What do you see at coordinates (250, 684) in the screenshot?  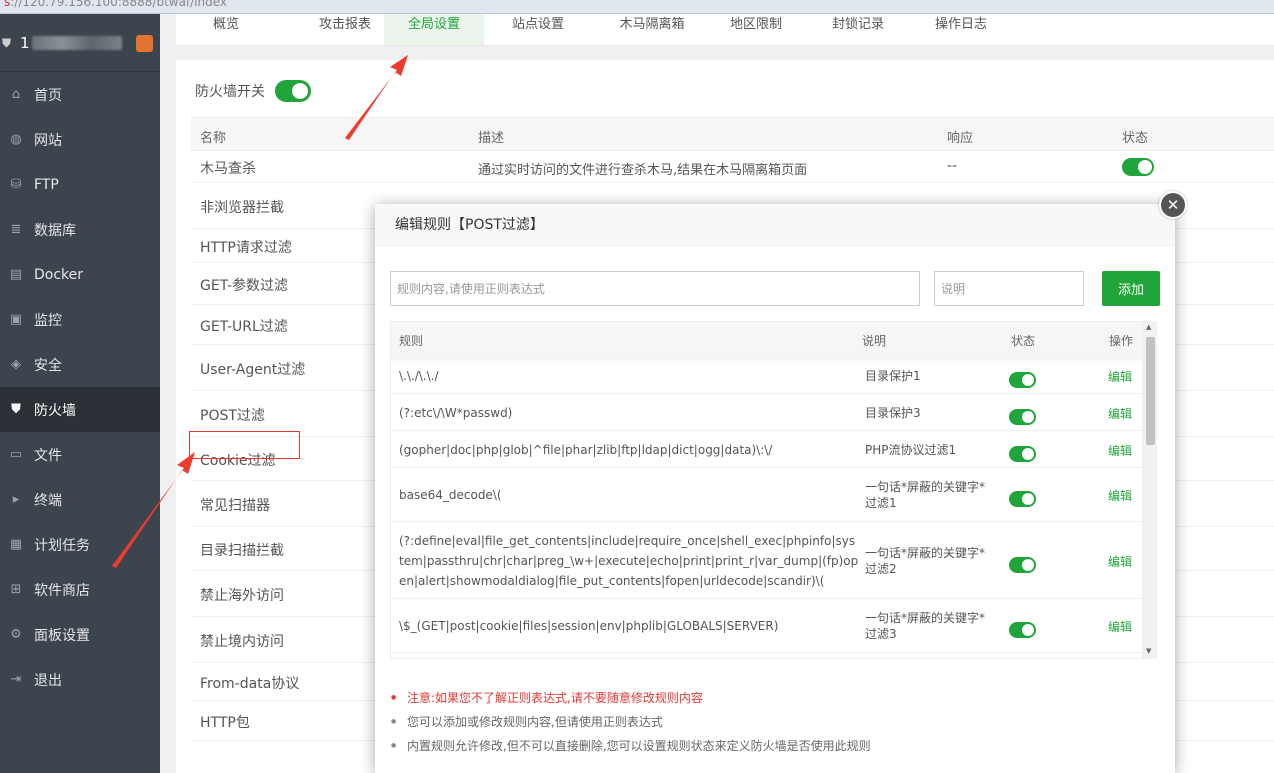 I see `firewall-row-name: From-data协议` at bounding box center [250, 684].